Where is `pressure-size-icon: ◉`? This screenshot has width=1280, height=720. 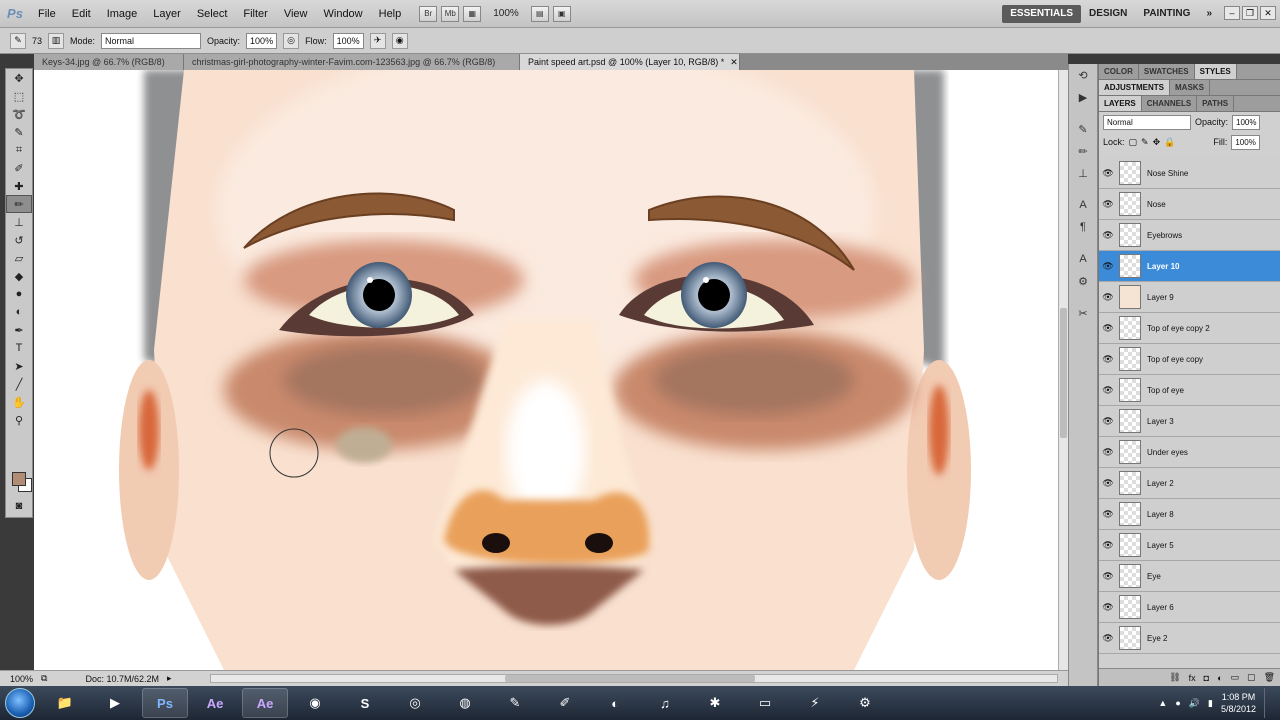
pressure-size-icon: ◉ is located at coordinates (399, 40).